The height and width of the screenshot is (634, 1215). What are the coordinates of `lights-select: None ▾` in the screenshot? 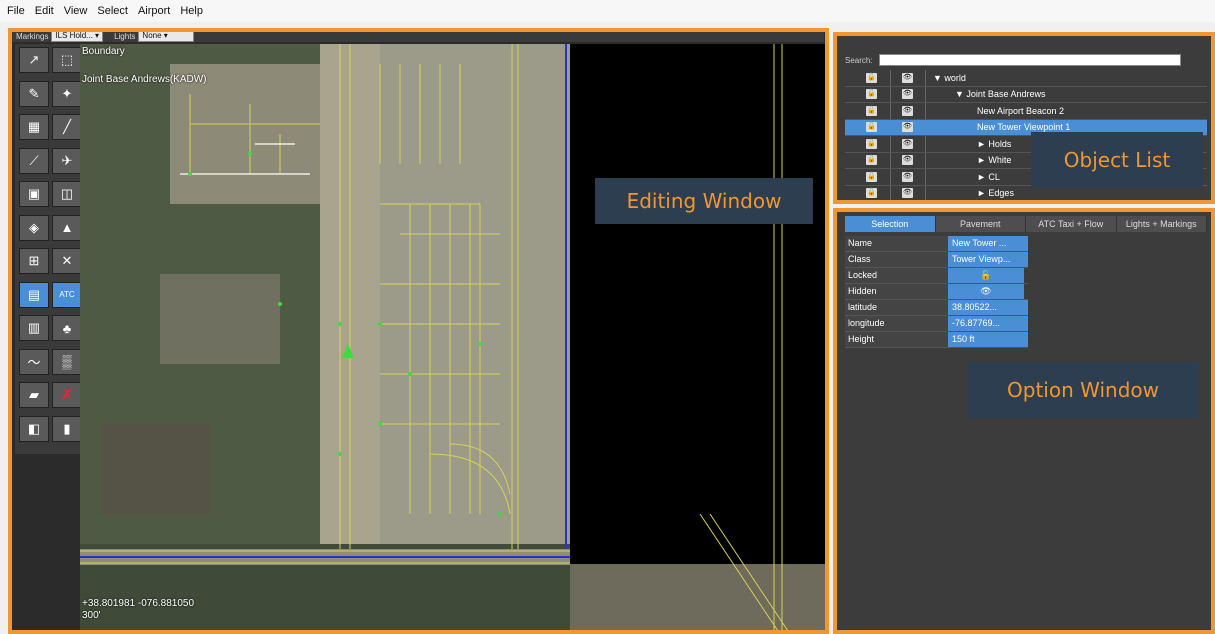 It's located at (166, 36).